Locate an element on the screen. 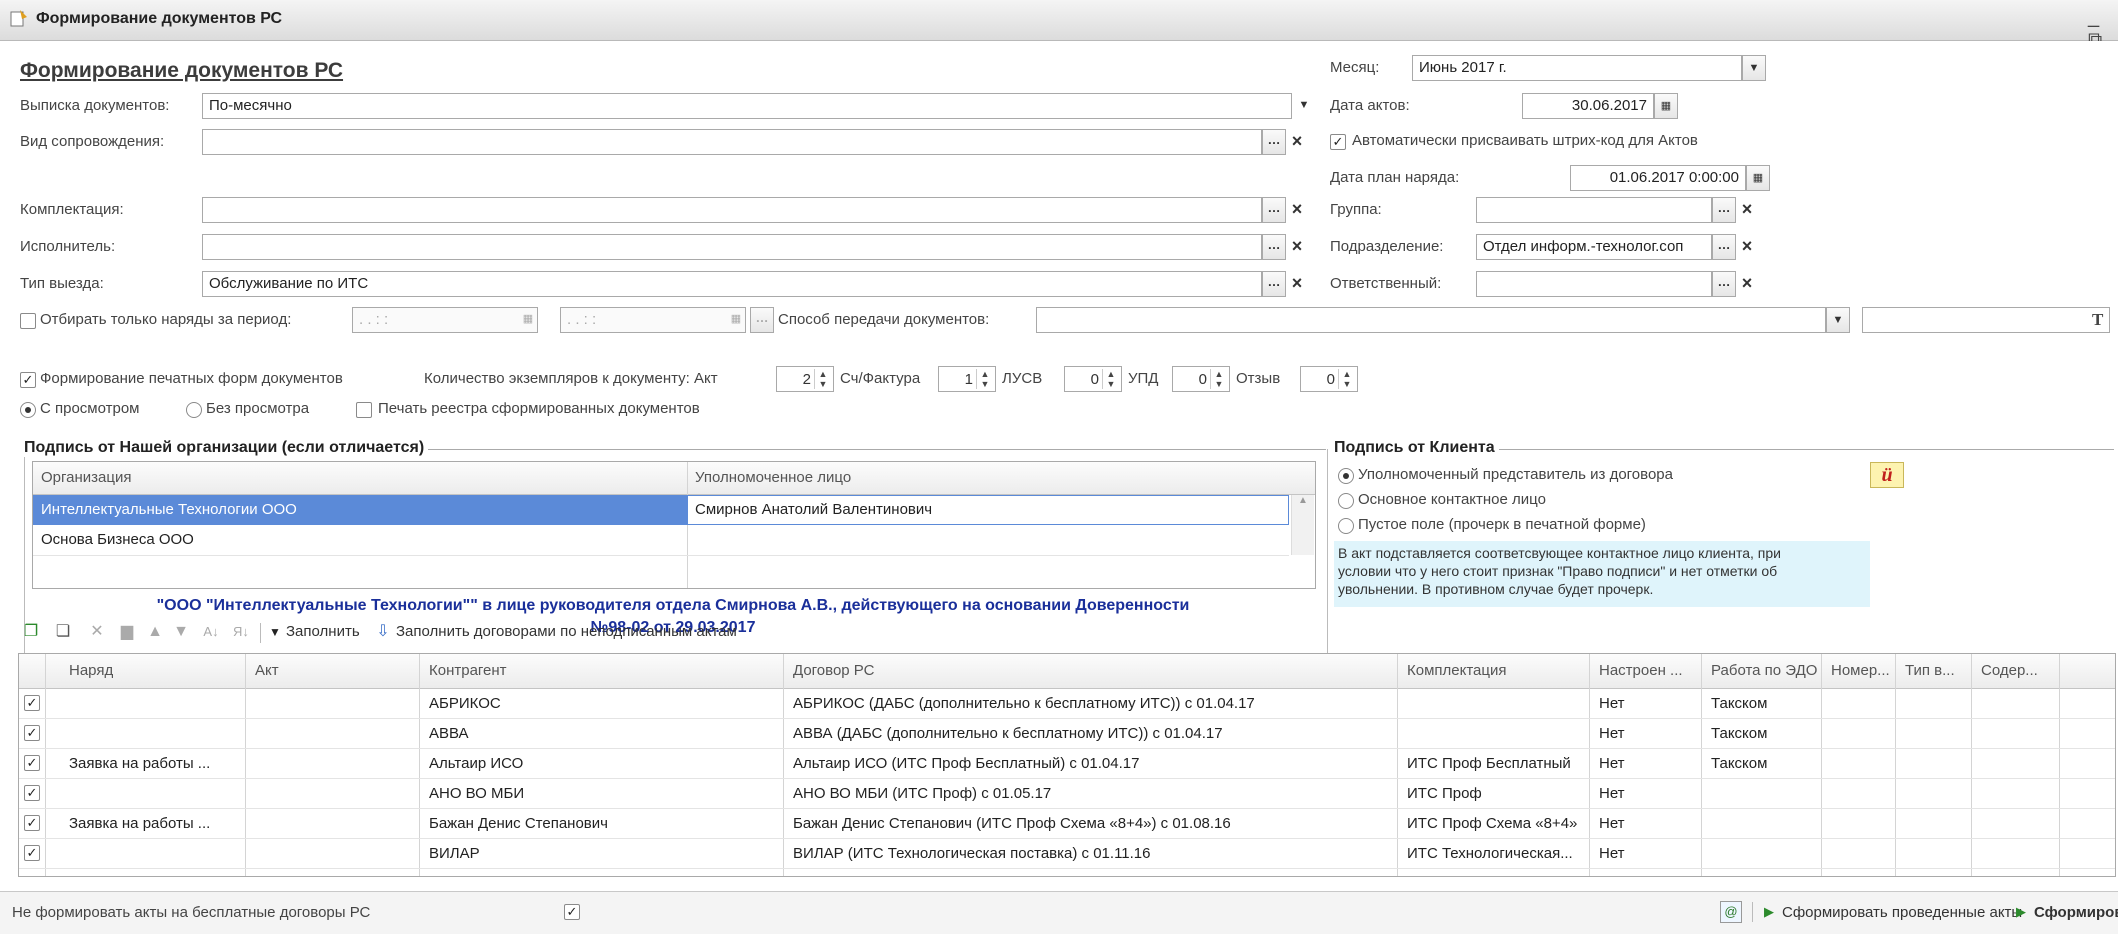  col-header: Комплектация is located at coordinates (1456, 670).